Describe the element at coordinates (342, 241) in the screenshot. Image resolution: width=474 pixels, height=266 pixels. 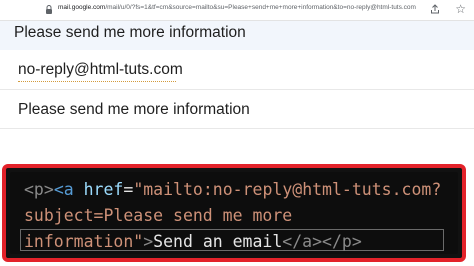
I see `code-close-p: </p>` at that location.